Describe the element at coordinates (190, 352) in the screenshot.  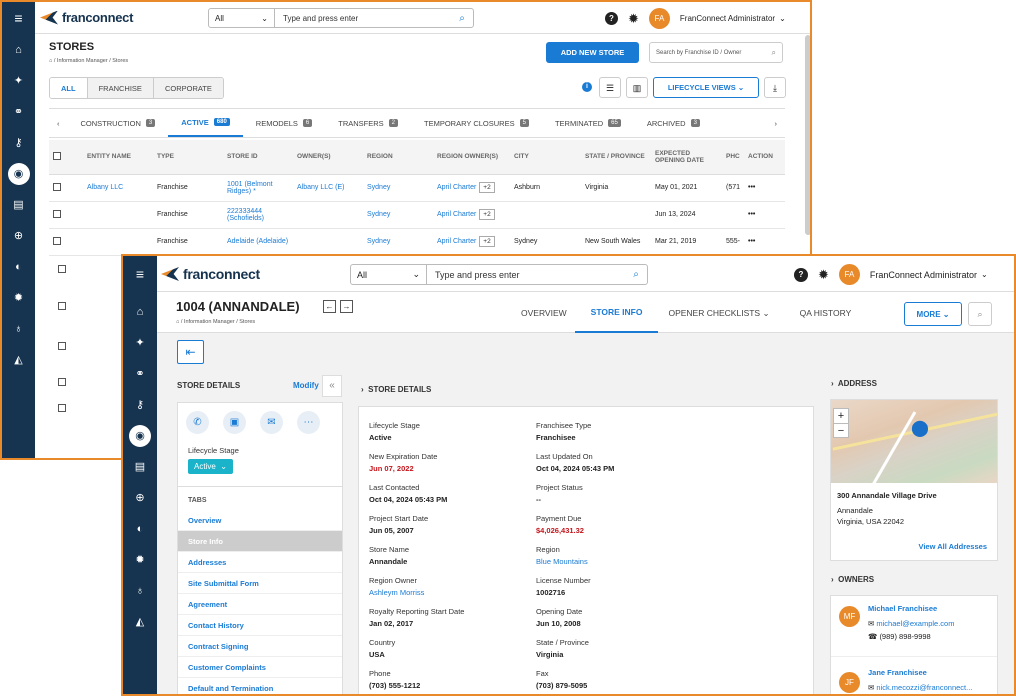
I see `collapse-panel-button: ⇤` at that location.